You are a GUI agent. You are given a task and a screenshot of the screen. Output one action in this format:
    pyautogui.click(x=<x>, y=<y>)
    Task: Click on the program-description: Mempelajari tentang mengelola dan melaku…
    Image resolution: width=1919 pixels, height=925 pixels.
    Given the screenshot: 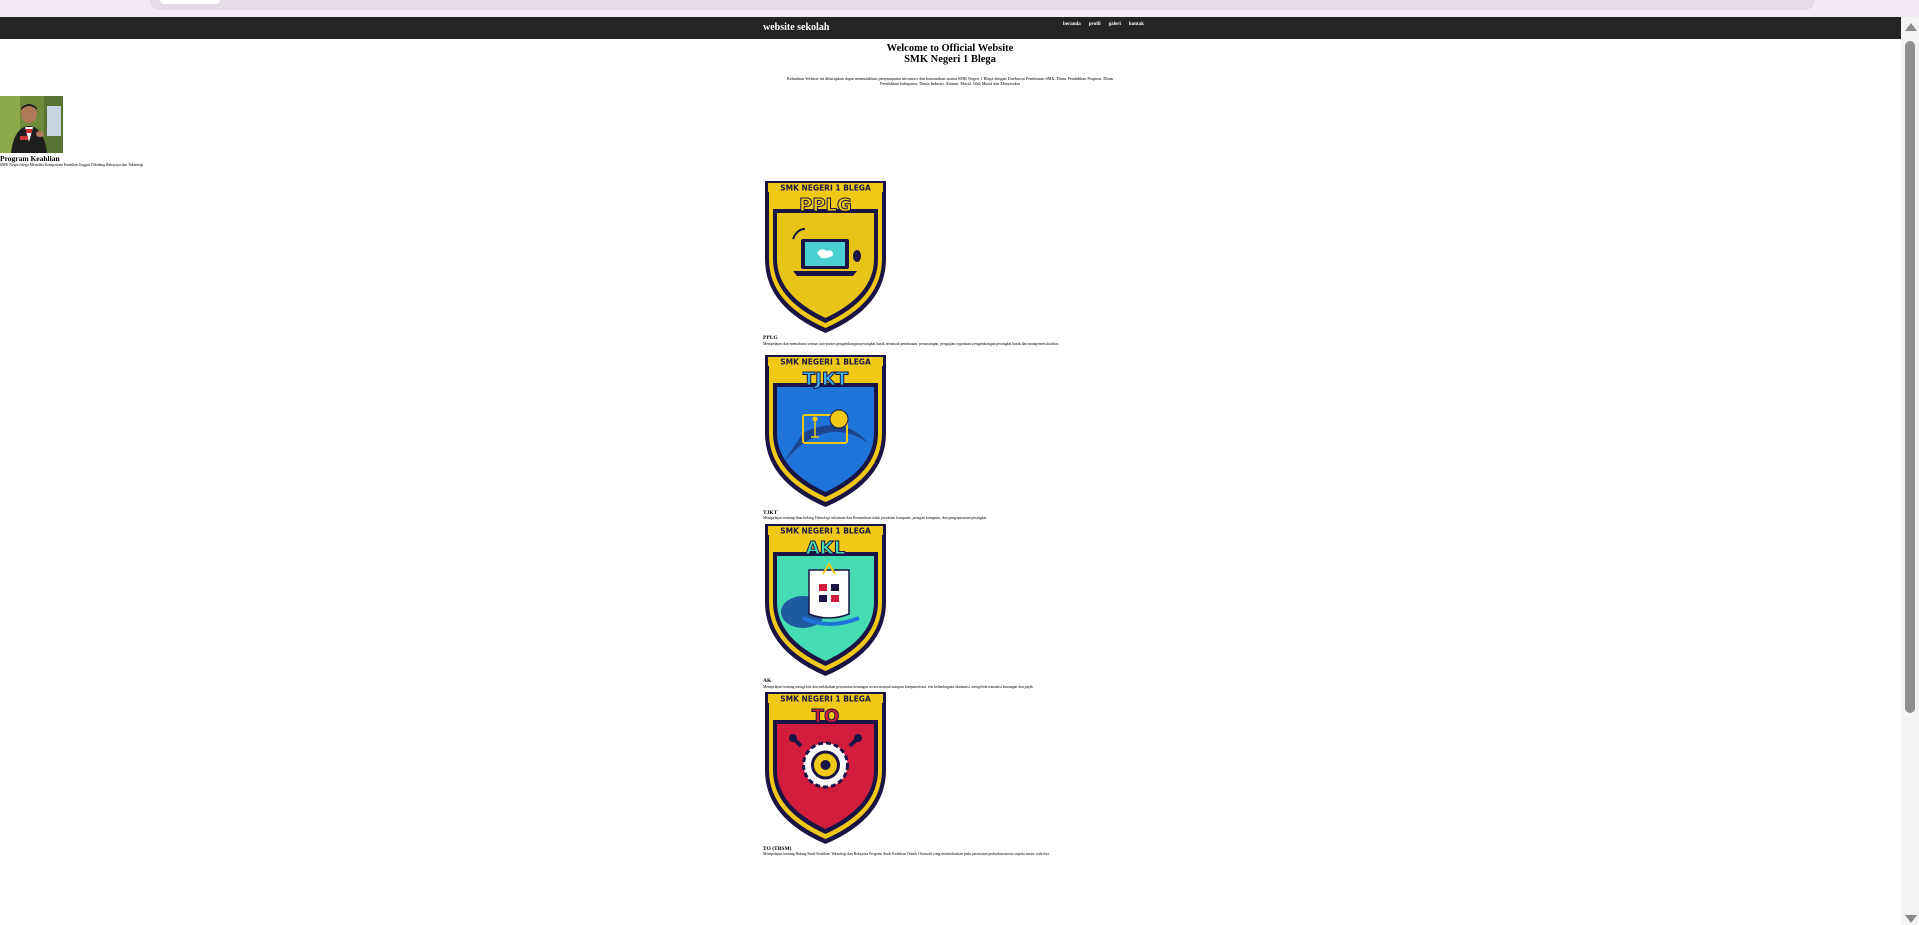 What is the action you would take?
    pyautogui.click(x=898, y=687)
    